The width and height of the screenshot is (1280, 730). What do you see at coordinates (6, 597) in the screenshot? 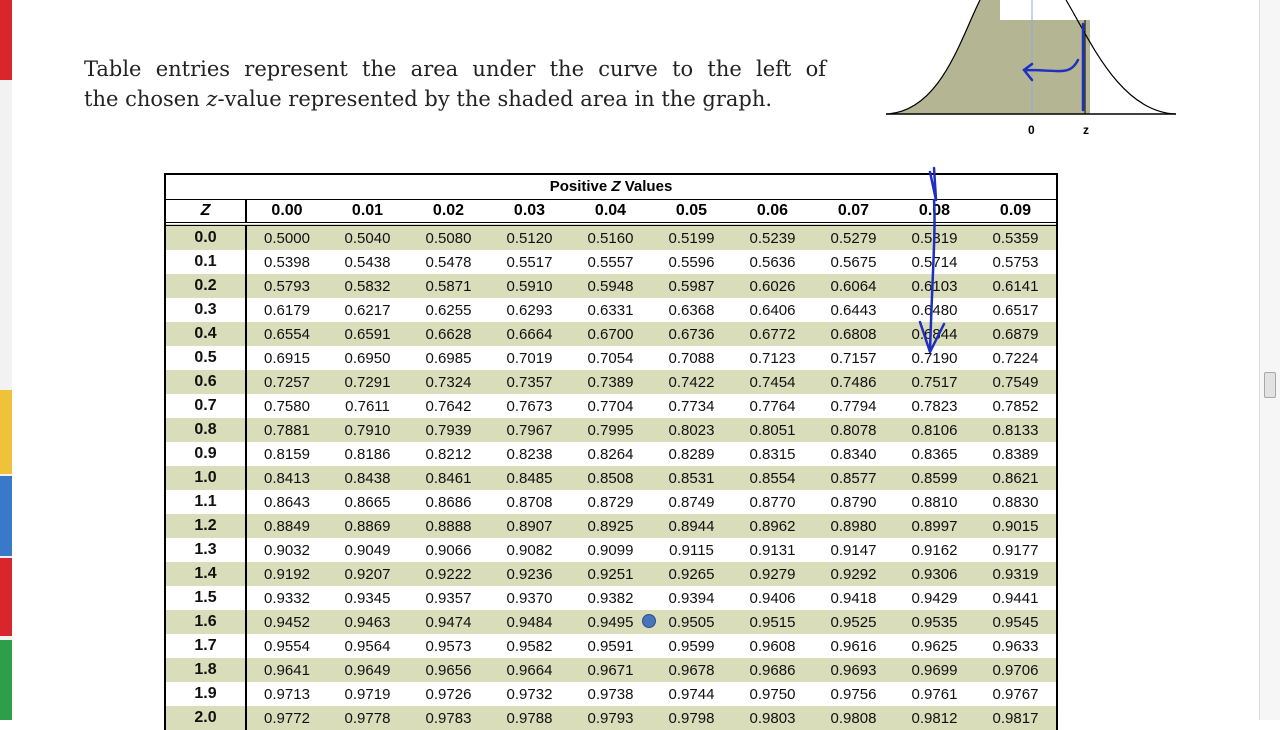
I see `eraser-tool` at bounding box center [6, 597].